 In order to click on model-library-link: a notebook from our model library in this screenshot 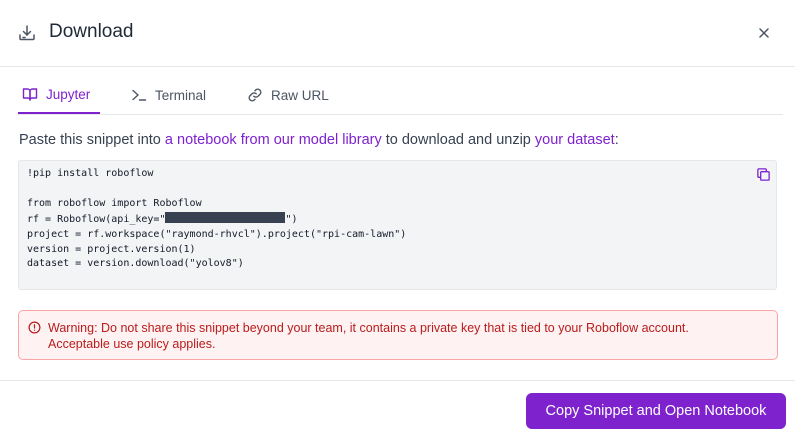, I will do `click(273, 140)`.